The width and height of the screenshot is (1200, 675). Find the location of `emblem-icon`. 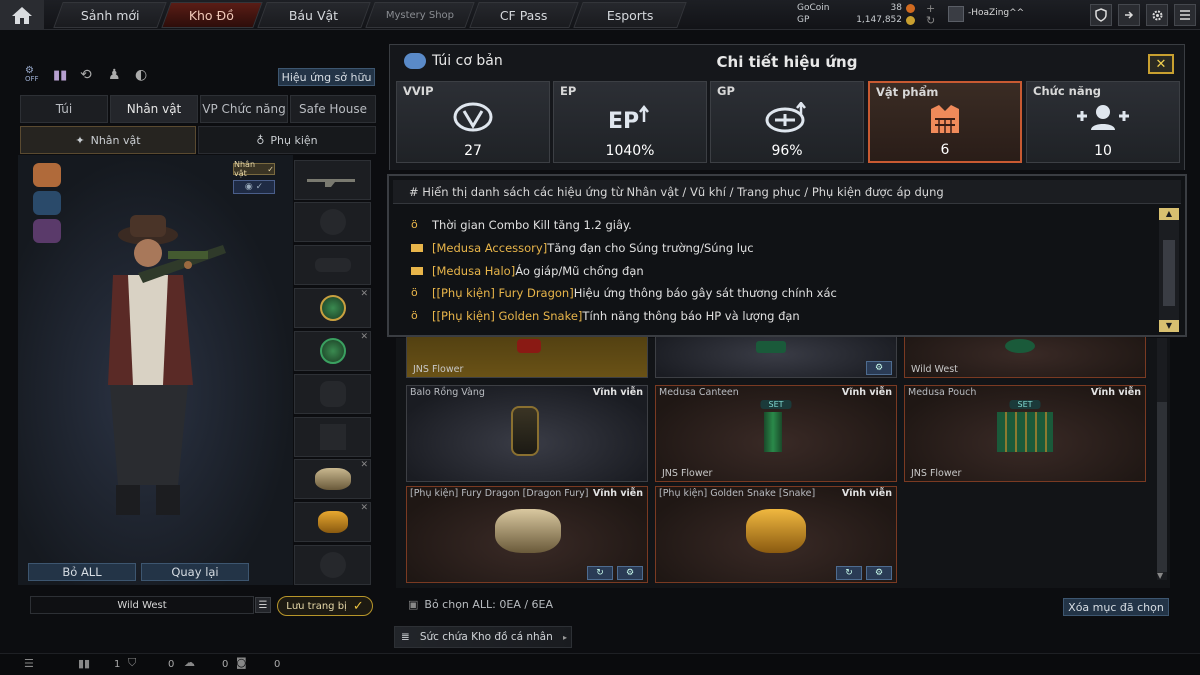

emblem-icon is located at coordinates (332, 308).